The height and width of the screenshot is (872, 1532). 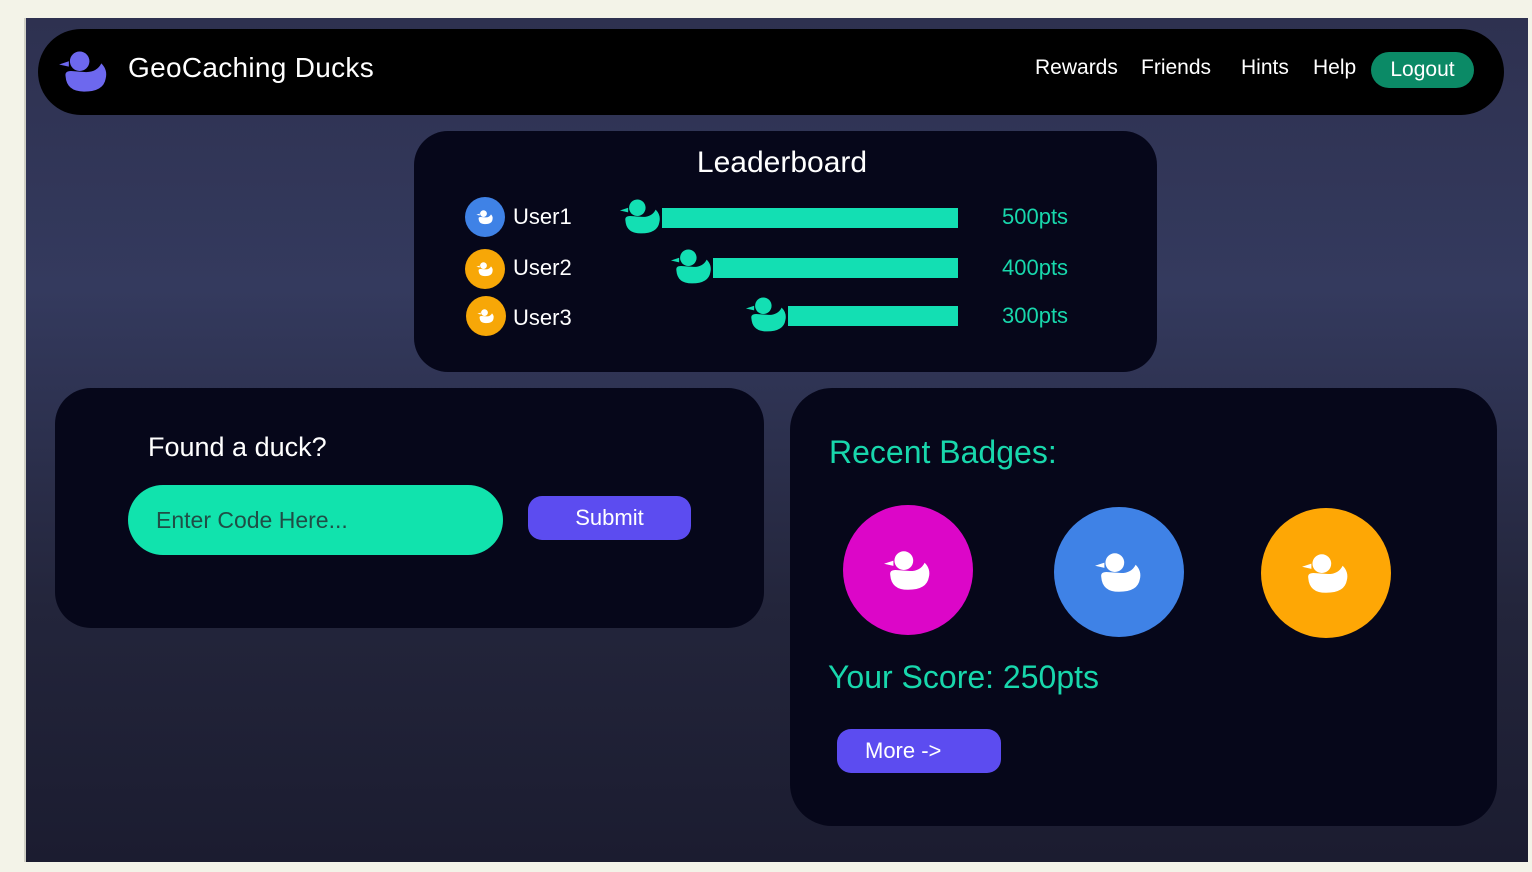 What do you see at coordinates (782, 162) in the screenshot?
I see `leaderboard-title: Leaderboard` at bounding box center [782, 162].